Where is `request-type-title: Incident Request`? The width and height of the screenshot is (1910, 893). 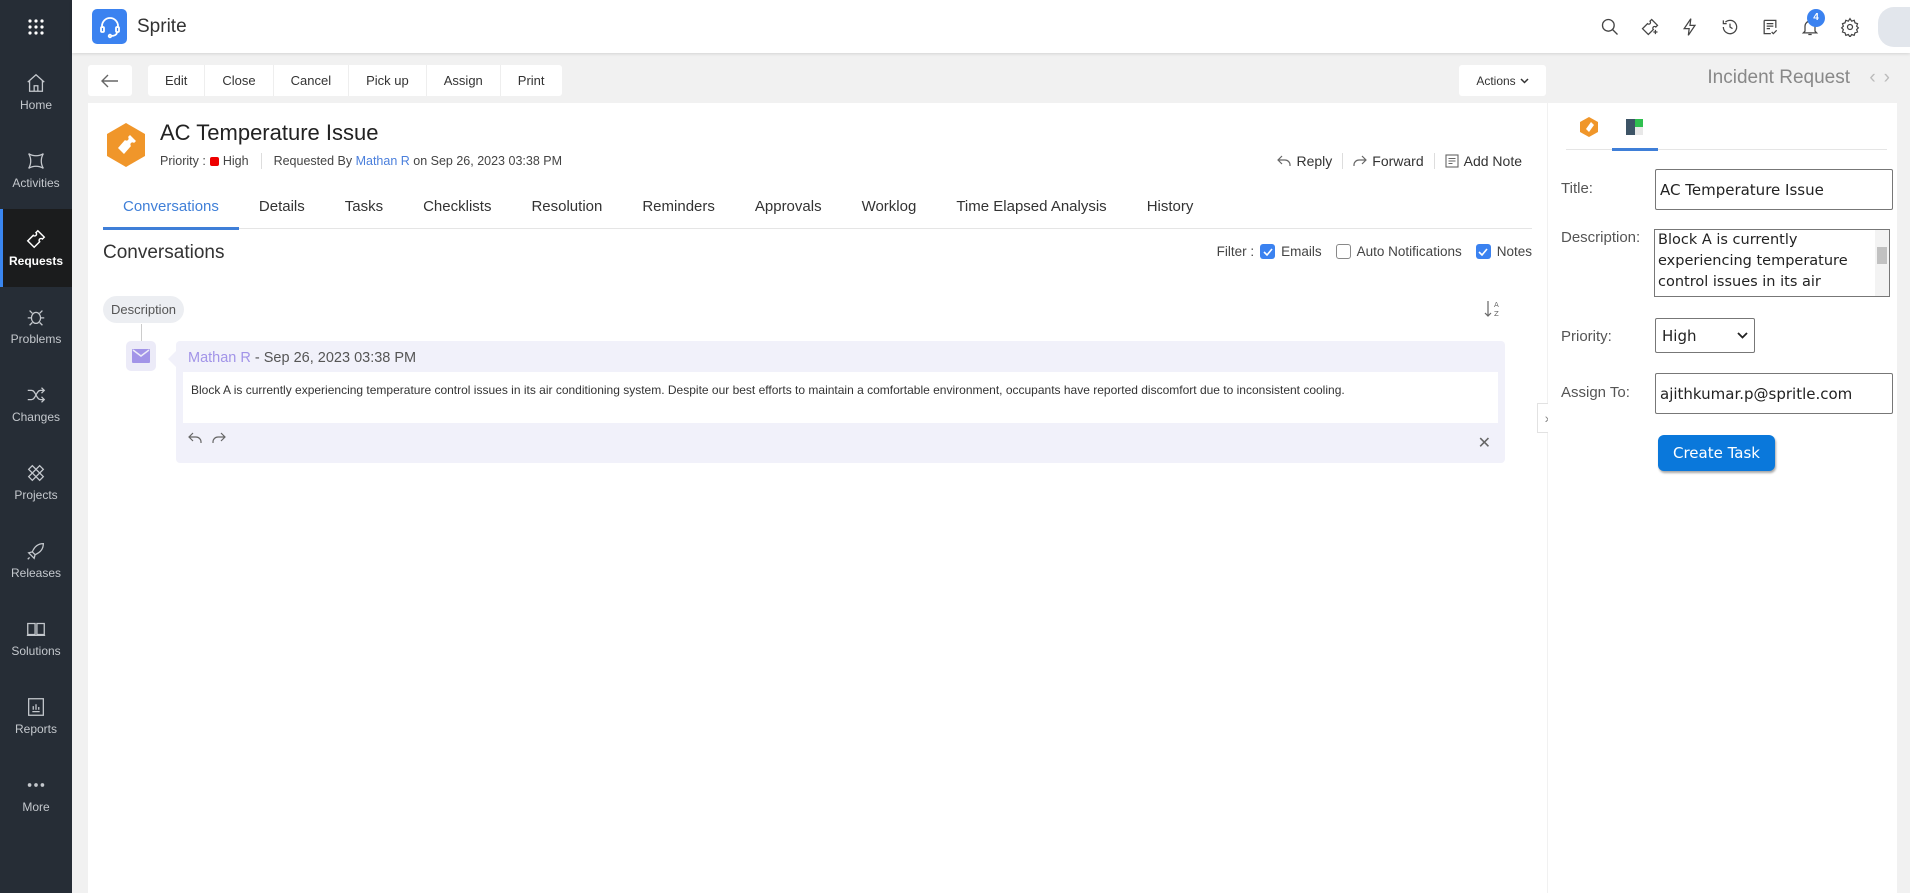
request-type-title: Incident Request is located at coordinates (1778, 77).